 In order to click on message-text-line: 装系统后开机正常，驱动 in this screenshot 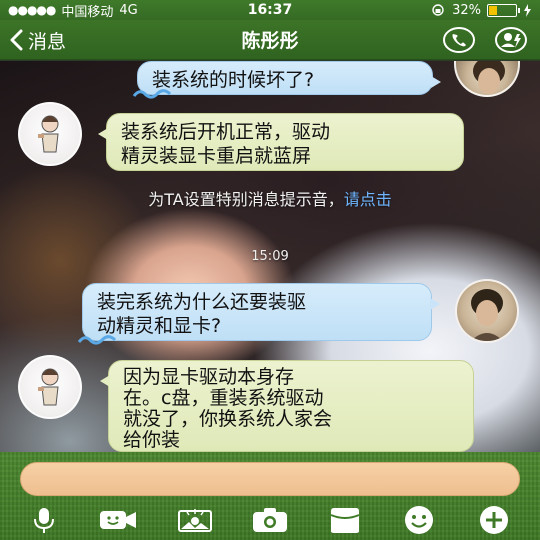, I will do `click(226, 132)`.